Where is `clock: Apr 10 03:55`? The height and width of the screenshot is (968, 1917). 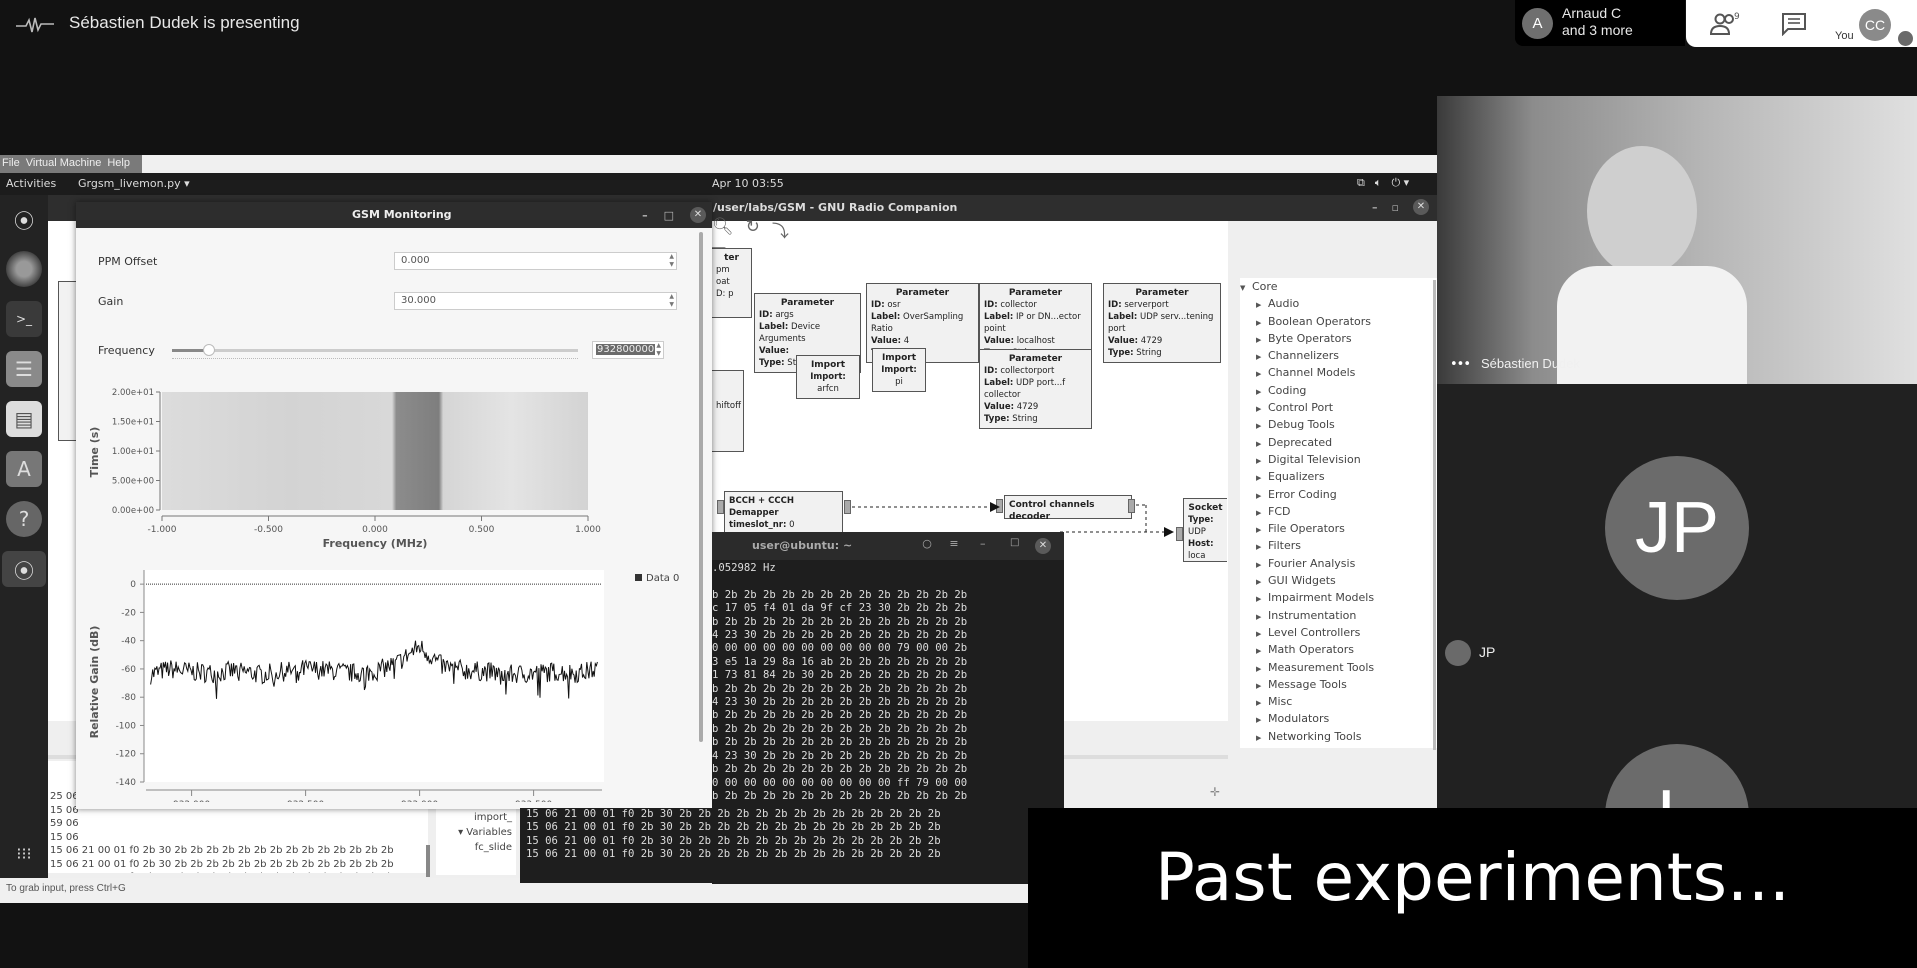 clock: Apr 10 03:55 is located at coordinates (748, 183).